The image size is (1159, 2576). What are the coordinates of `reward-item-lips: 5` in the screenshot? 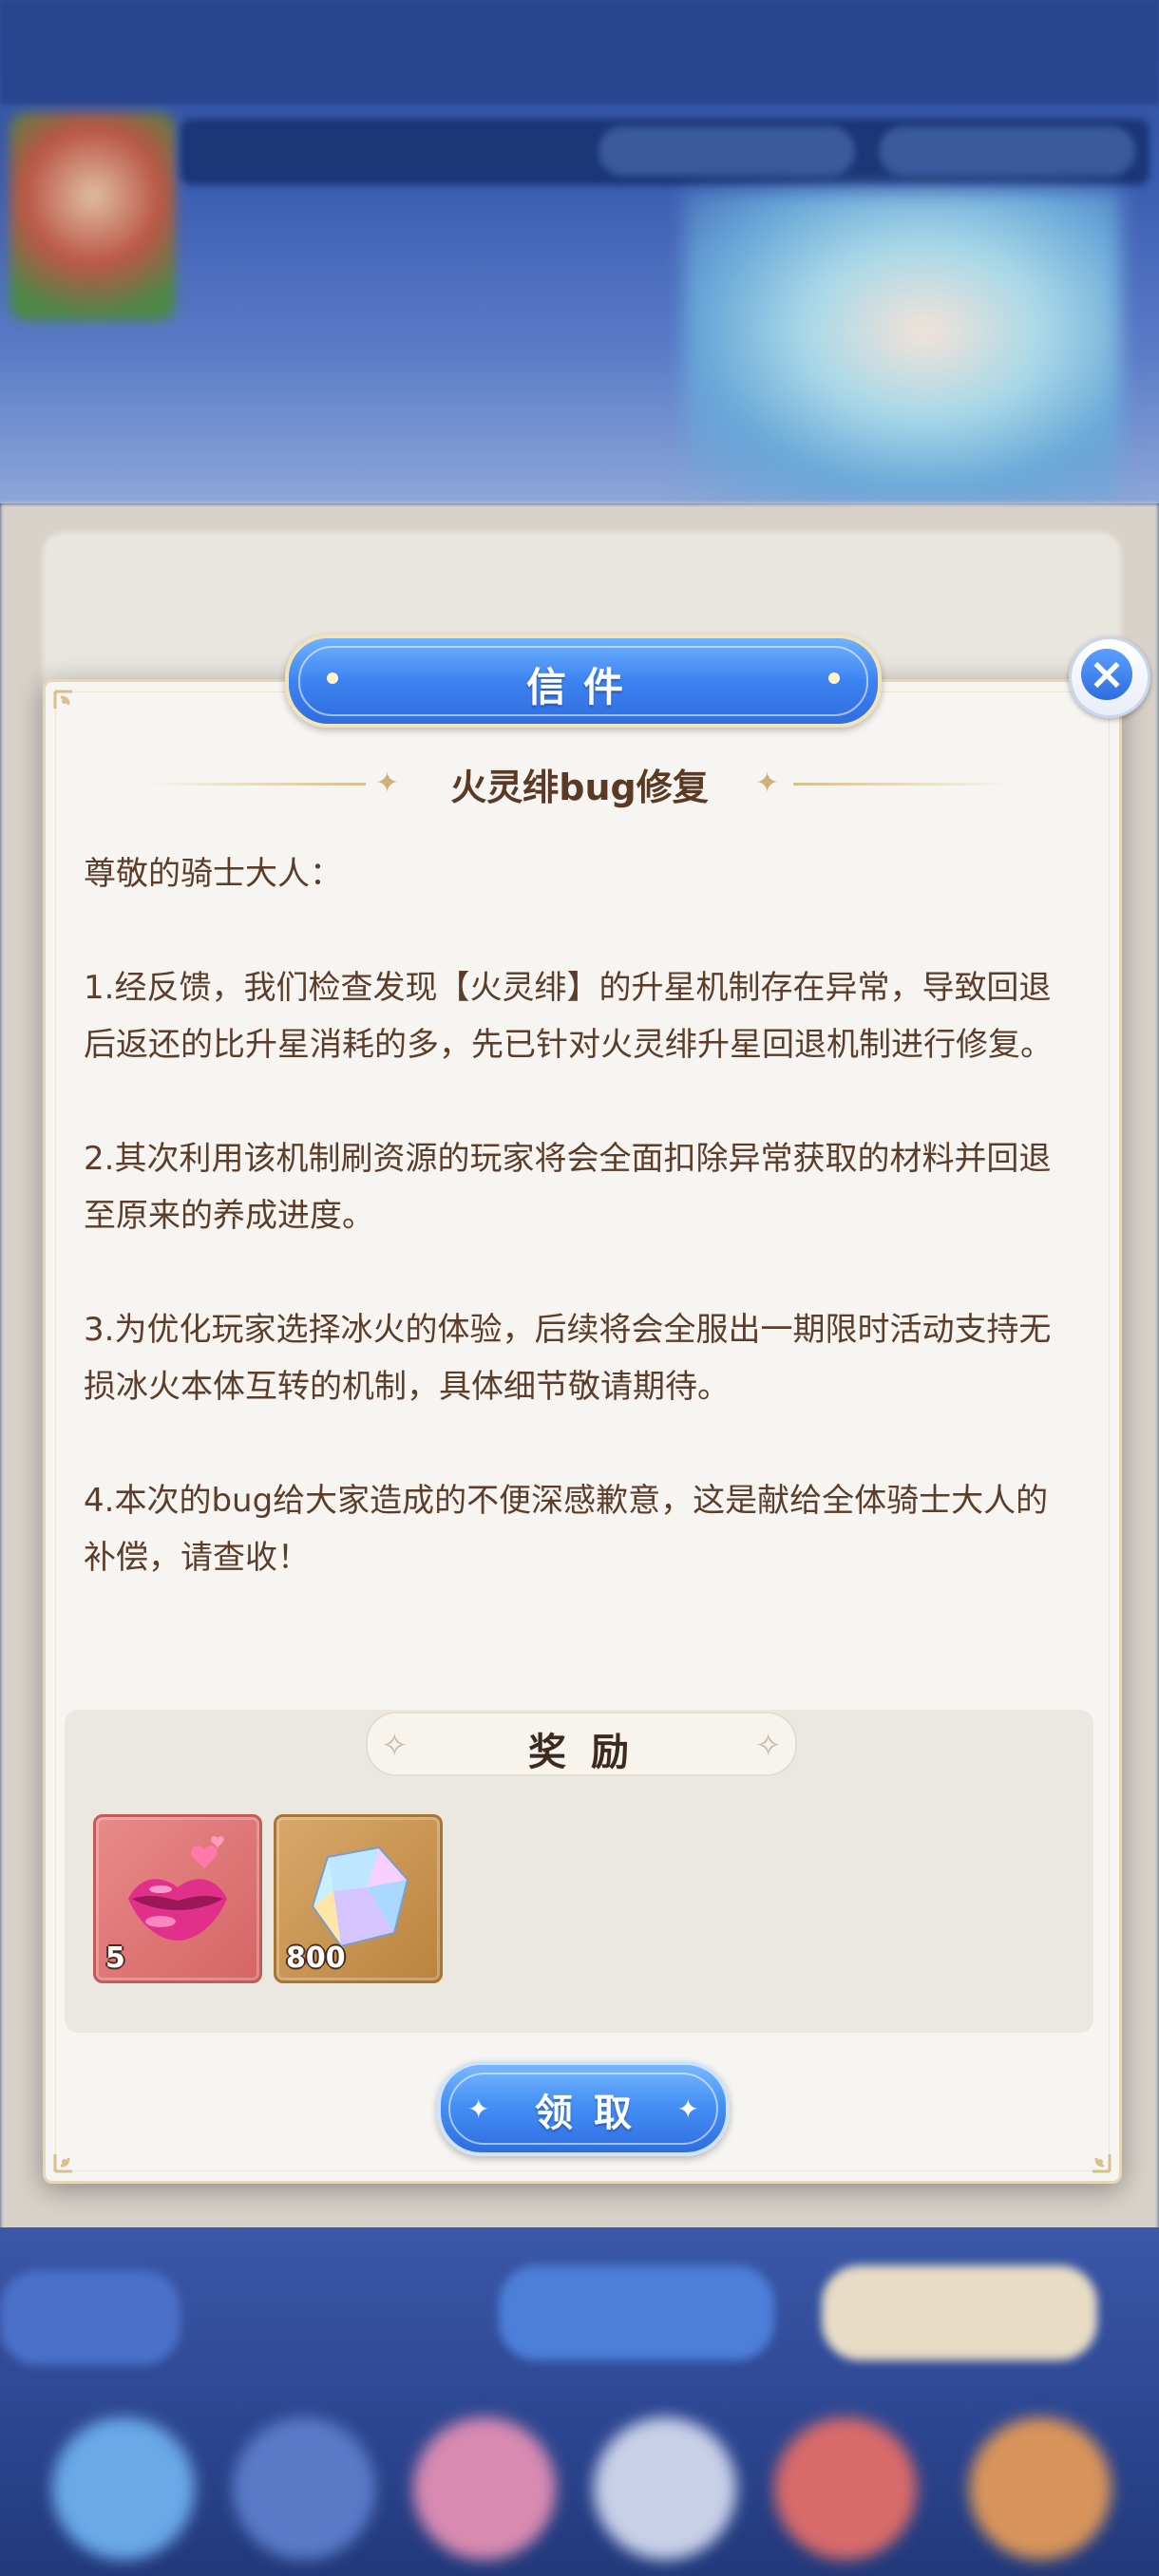 It's located at (177, 1898).